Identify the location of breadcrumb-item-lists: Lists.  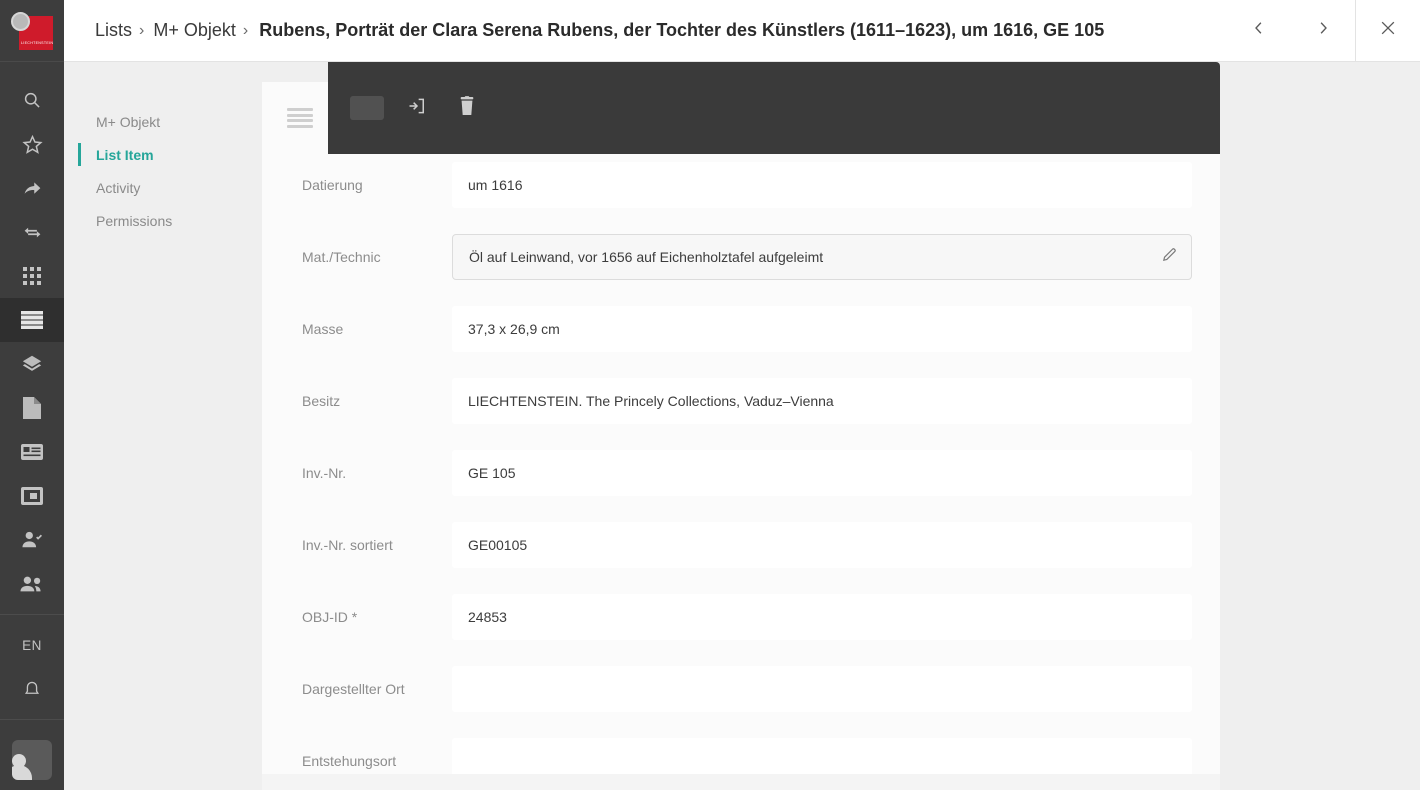
(113, 30).